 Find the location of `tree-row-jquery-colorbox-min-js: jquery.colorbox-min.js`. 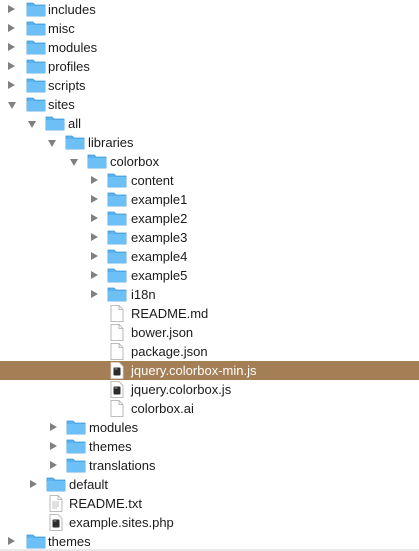

tree-row-jquery-colorbox-min-js: jquery.colorbox-min.js is located at coordinates (209, 370).